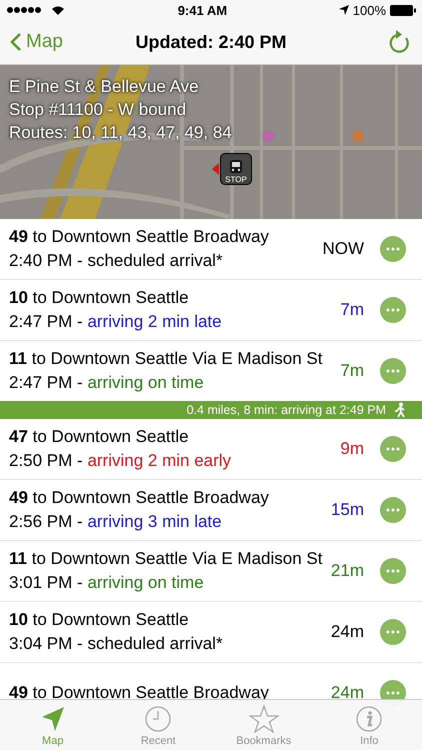 This screenshot has width=422, height=750. What do you see at coordinates (107, 383) in the screenshot?
I see `arrival-status: 2:47 PM - arriving on time` at bounding box center [107, 383].